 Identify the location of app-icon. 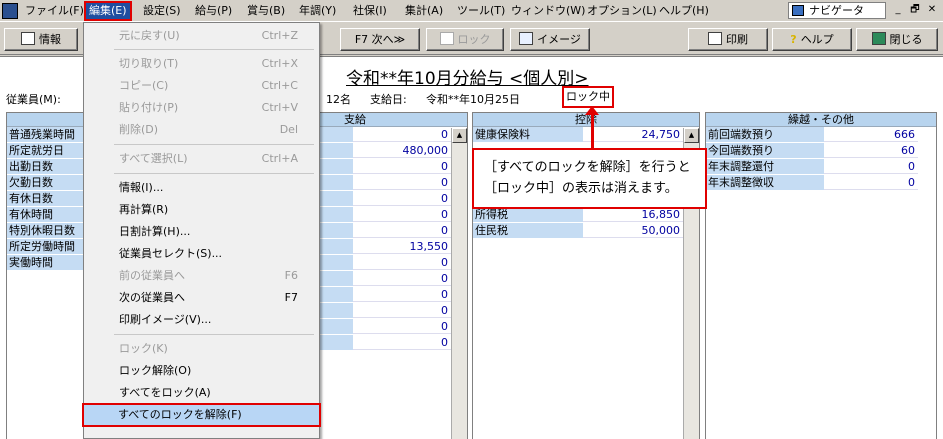
(10, 11).